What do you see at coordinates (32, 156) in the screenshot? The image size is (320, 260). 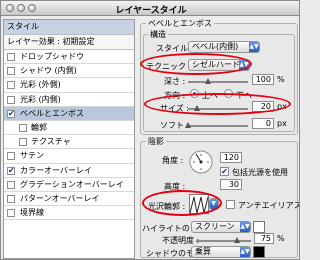 I see `style-item-label: サテン` at bounding box center [32, 156].